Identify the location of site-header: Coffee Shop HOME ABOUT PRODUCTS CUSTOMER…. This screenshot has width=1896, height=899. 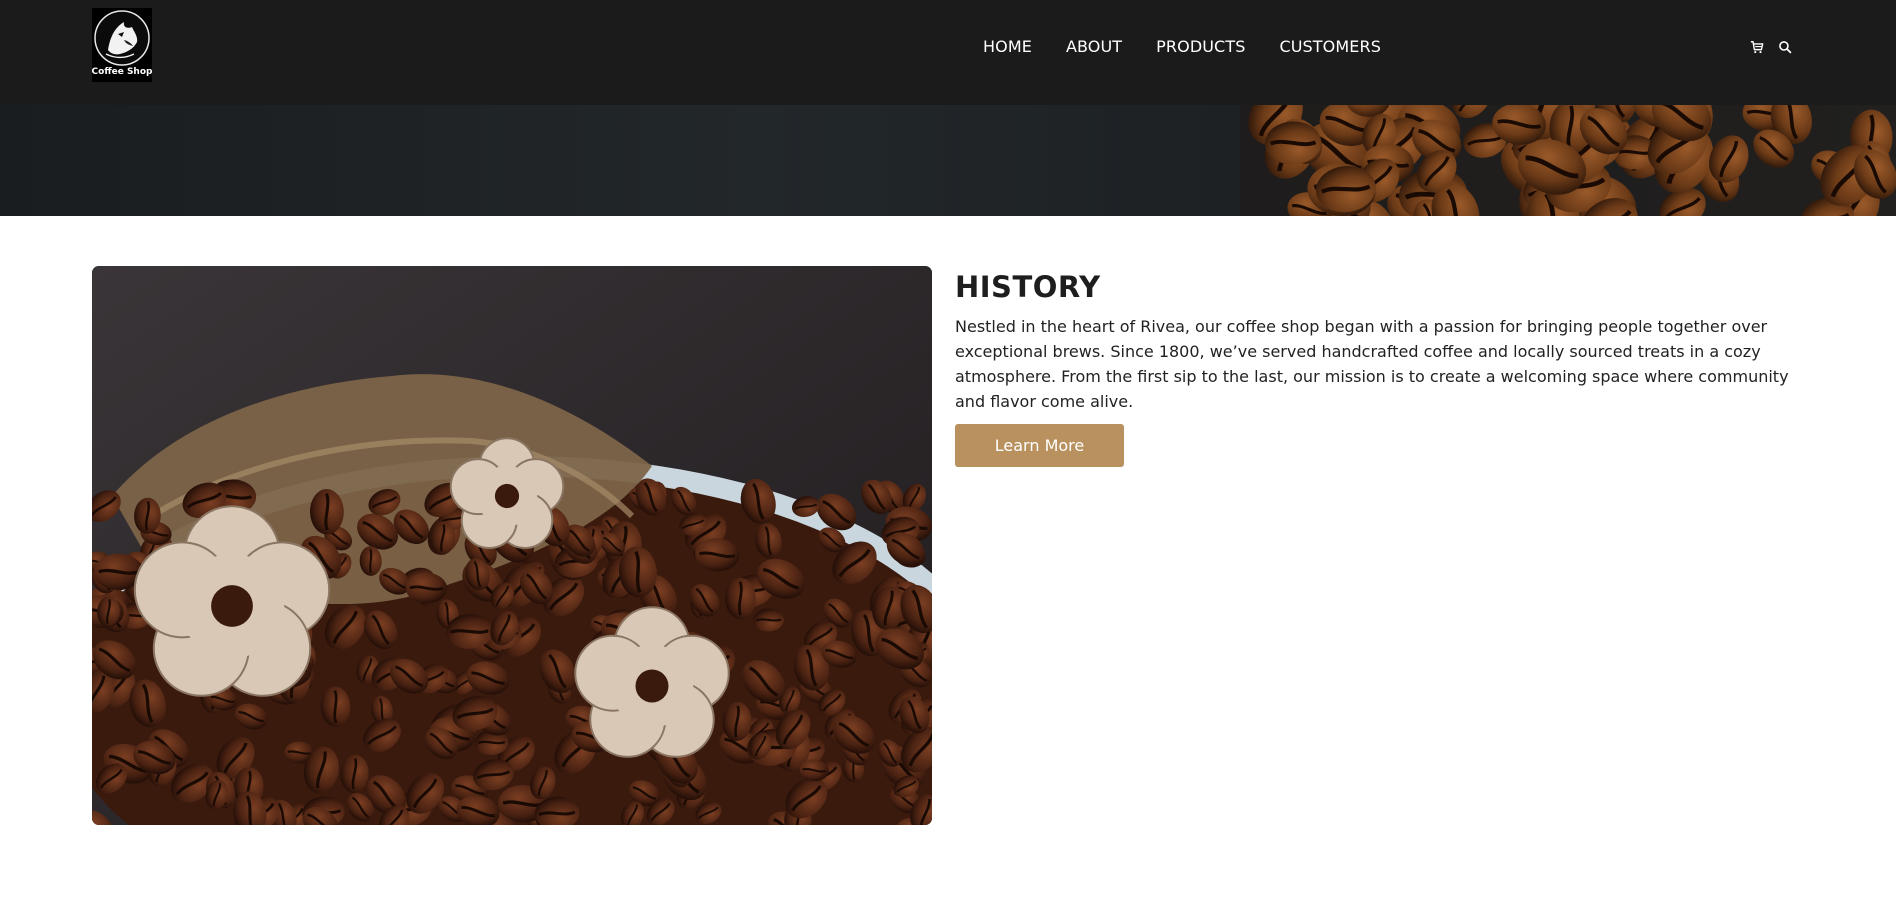
(948, 52).